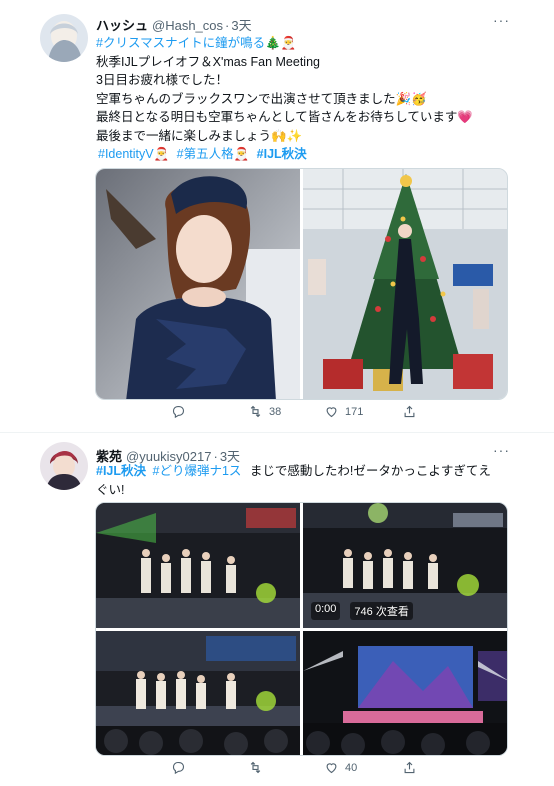 Image resolution: width=554 pixels, height=786 pixels. Describe the element at coordinates (302, 770) in the screenshot. I see `tweet-actions: 40` at that location.